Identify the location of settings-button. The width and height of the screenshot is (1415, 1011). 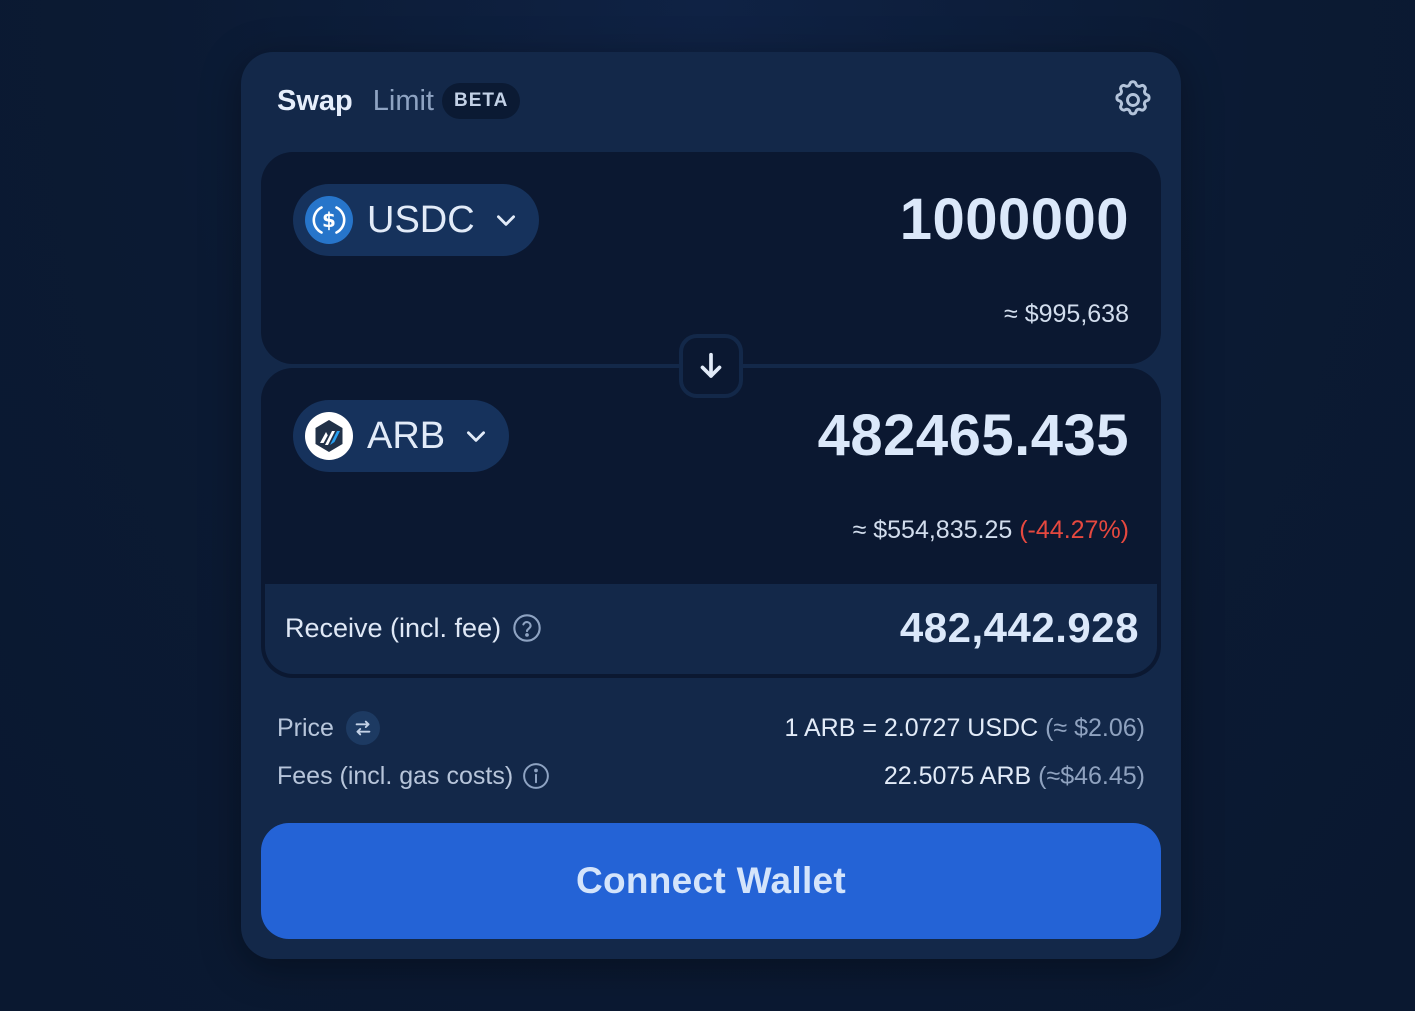
(1133, 100).